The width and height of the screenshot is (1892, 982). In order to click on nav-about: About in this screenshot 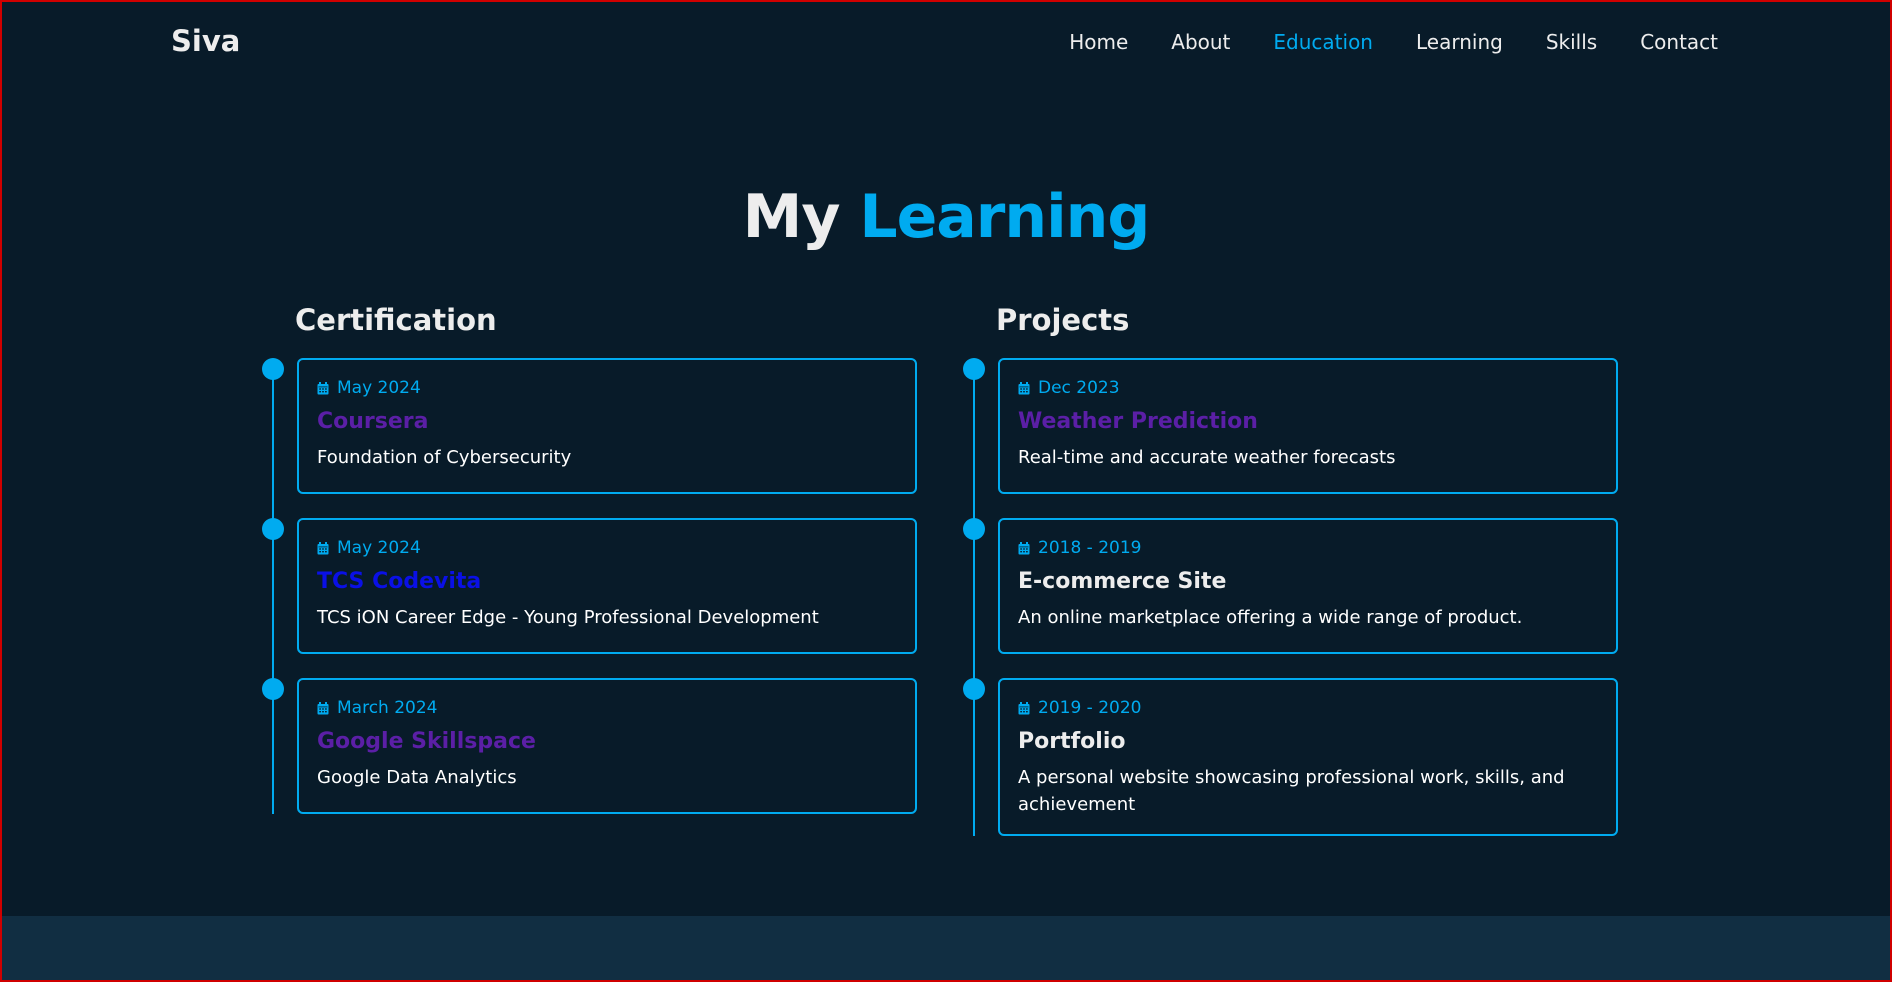, I will do `click(1200, 42)`.